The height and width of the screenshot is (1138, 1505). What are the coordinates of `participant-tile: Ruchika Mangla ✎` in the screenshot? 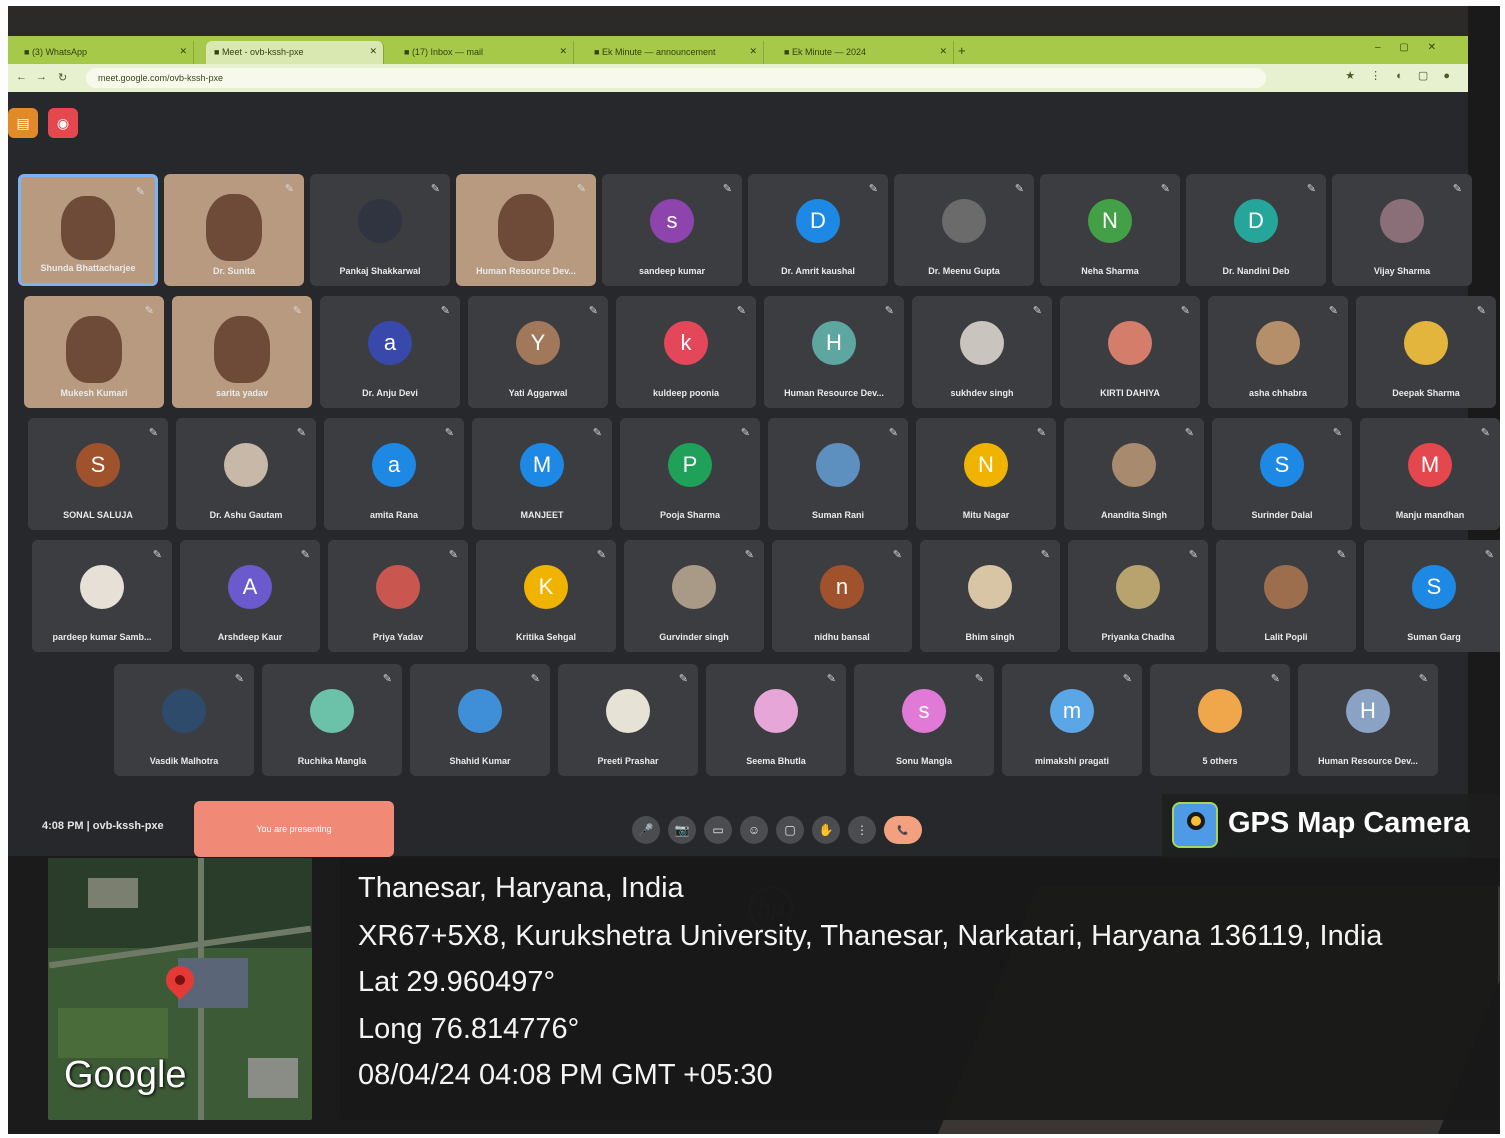 It's located at (332, 720).